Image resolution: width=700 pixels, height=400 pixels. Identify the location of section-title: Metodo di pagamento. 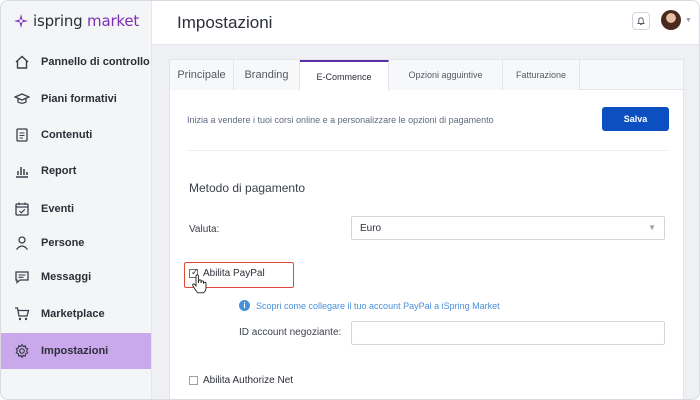
(247, 188).